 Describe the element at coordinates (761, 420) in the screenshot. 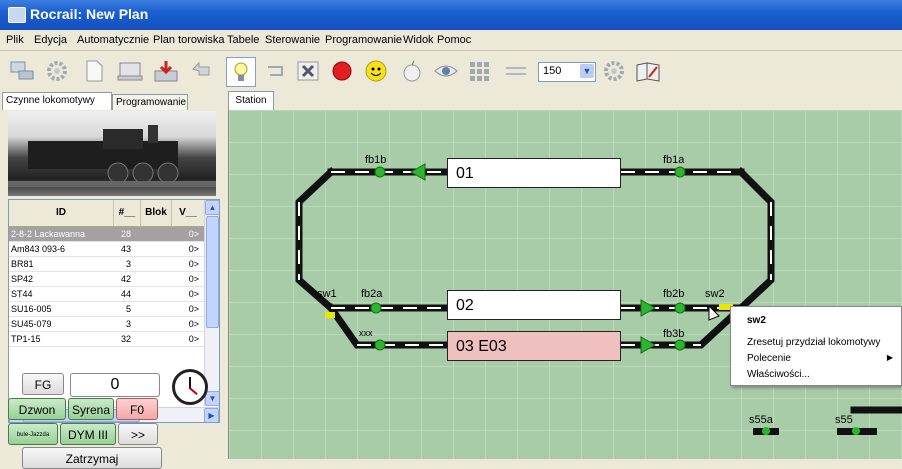

I see `signal-label-s55a: s55a` at that location.